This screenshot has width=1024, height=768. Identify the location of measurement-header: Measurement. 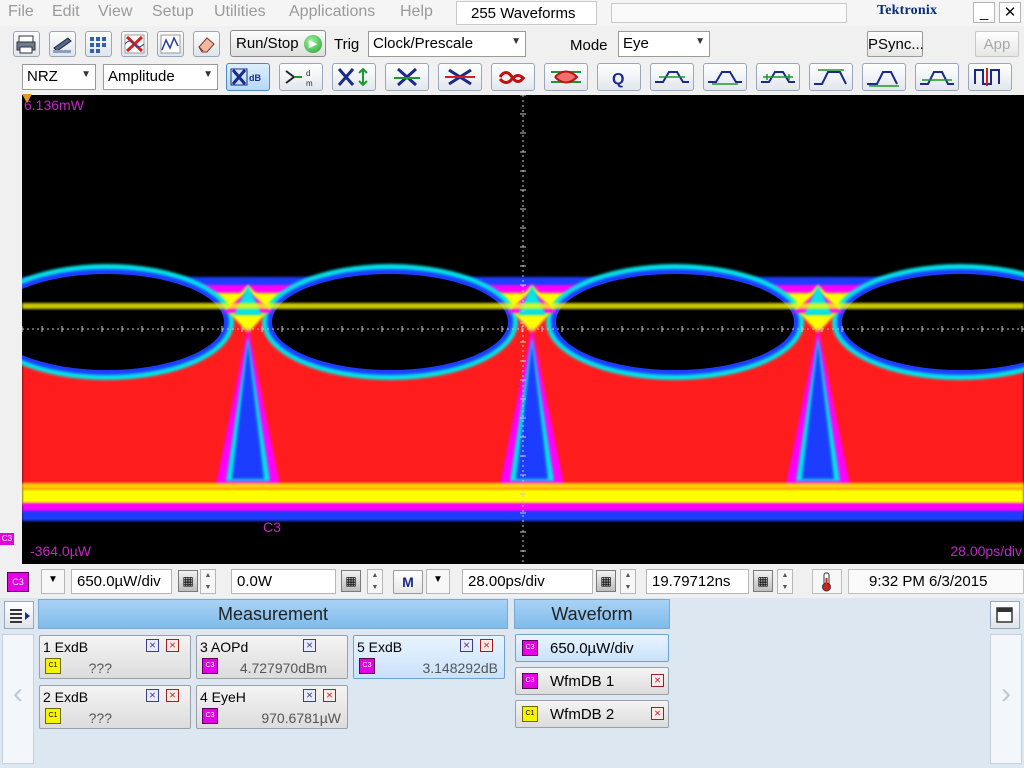
(273, 614).